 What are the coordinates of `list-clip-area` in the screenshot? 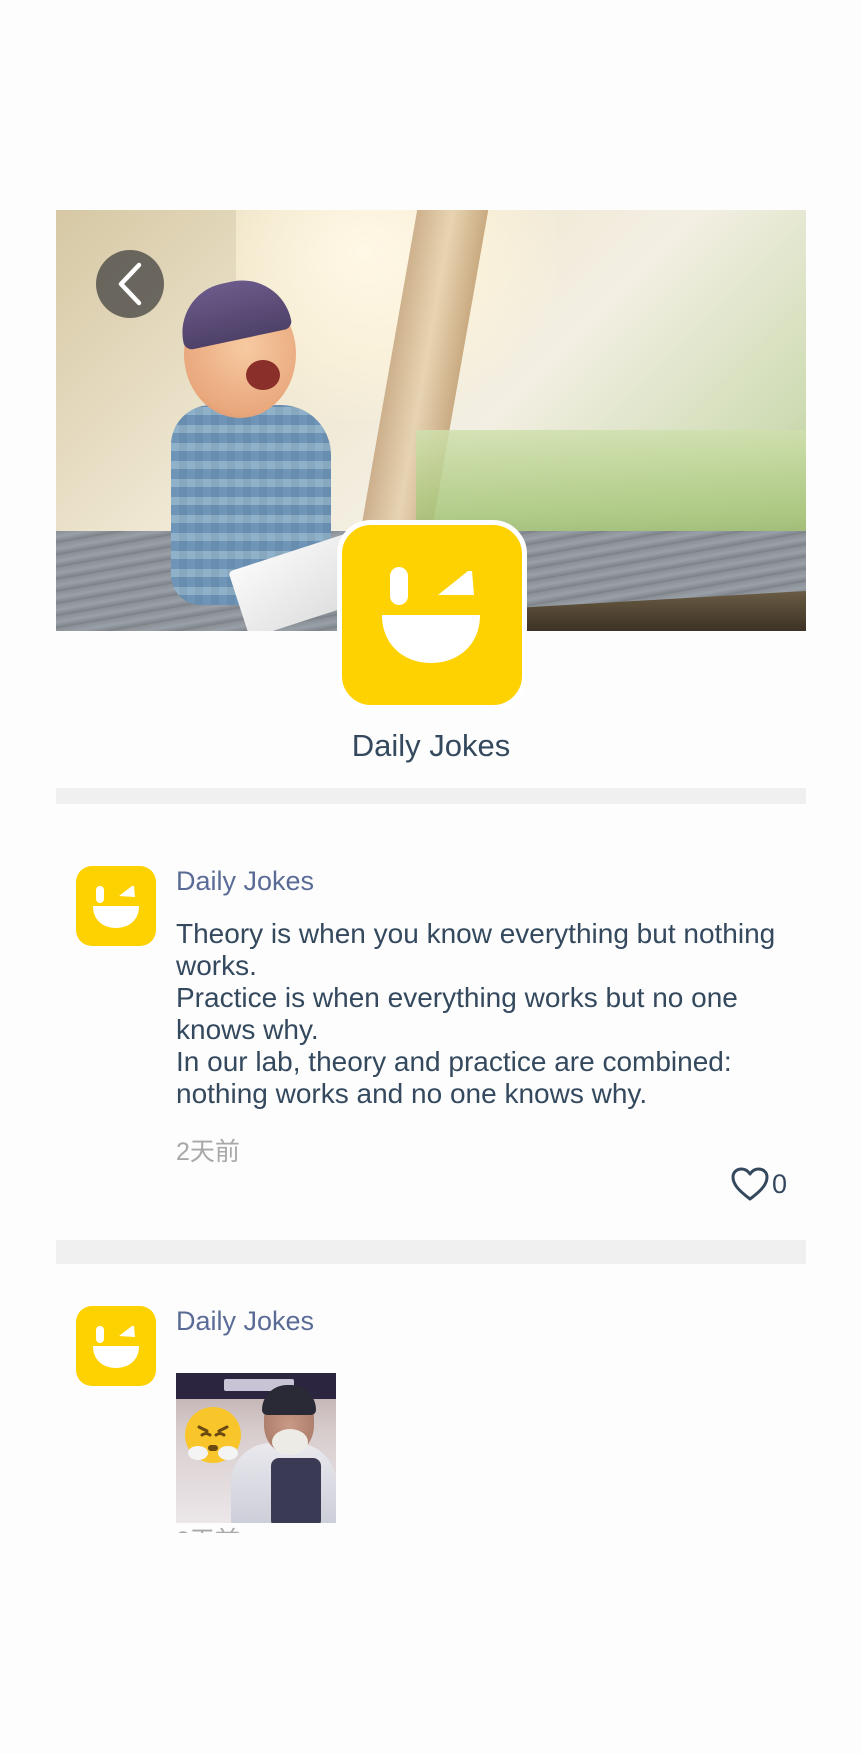 It's located at (431, 1643).